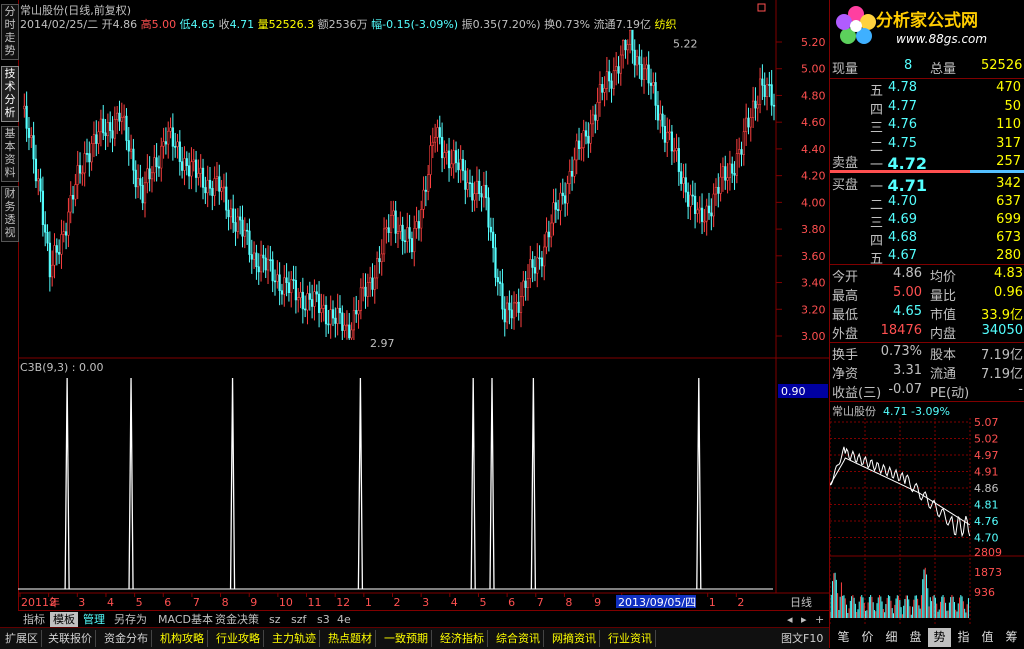 This screenshot has height=649, width=1024. What do you see at coordinates (518, 638) in the screenshot?
I see `tab-news: 综合资讯` at bounding box center [518, 638].